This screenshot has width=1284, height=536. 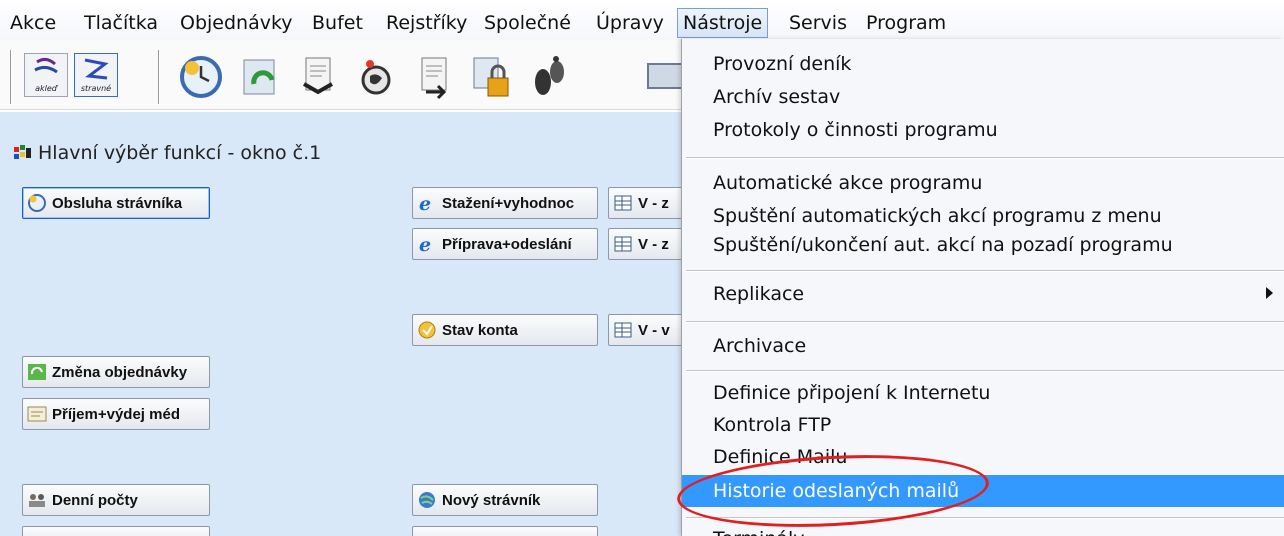 What do you see at coordinates (855, 130) in the screenshot?
I see `menu-item-protokoly: Protokoly o činnosti programu` at bounding box center [855, 130].